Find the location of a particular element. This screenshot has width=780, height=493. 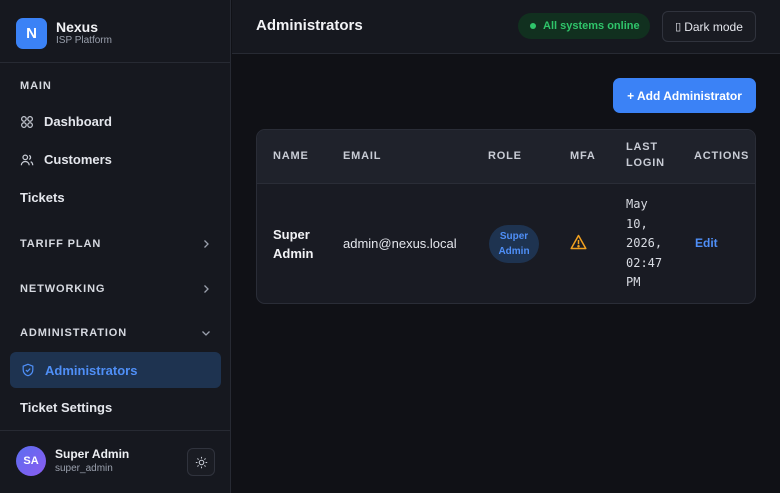

dark-mode-button: ▯ Dark mode is located at coordinates (709, 26).